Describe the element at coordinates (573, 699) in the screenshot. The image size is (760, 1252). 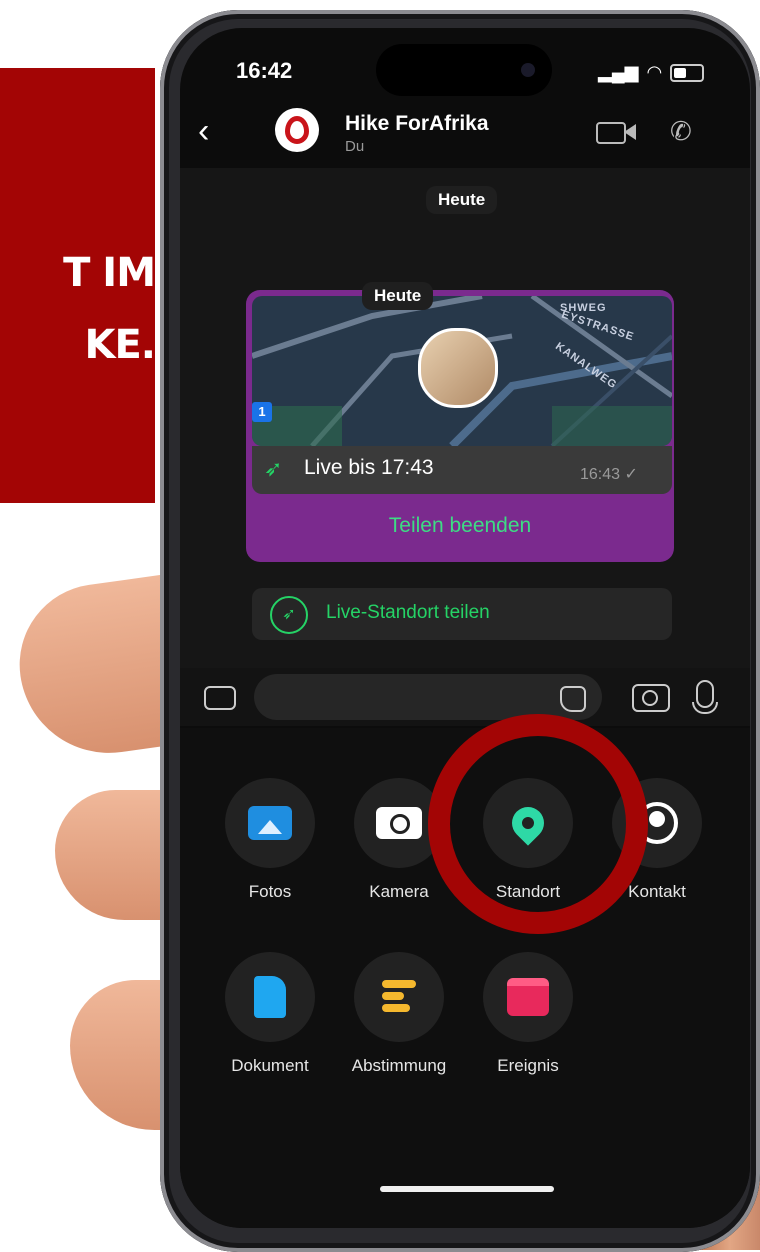
I see `sticker-icon` at that location.